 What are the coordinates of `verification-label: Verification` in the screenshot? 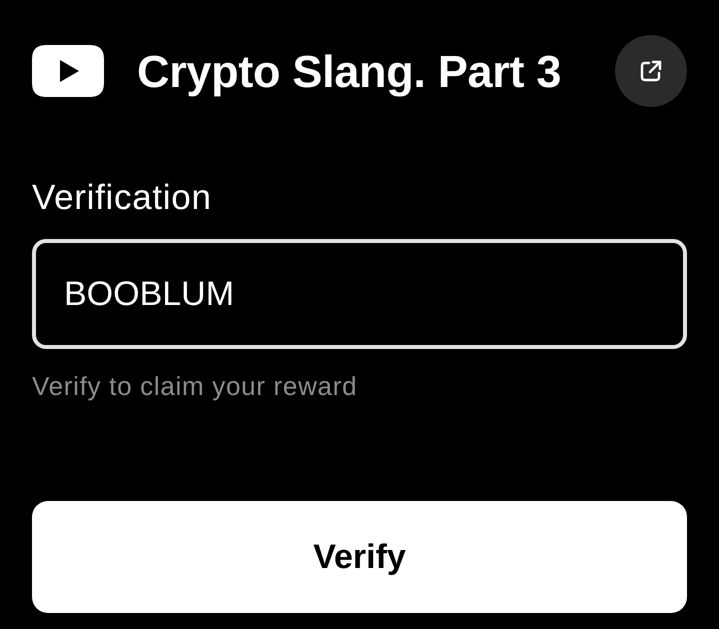 It's located at (122, 197).